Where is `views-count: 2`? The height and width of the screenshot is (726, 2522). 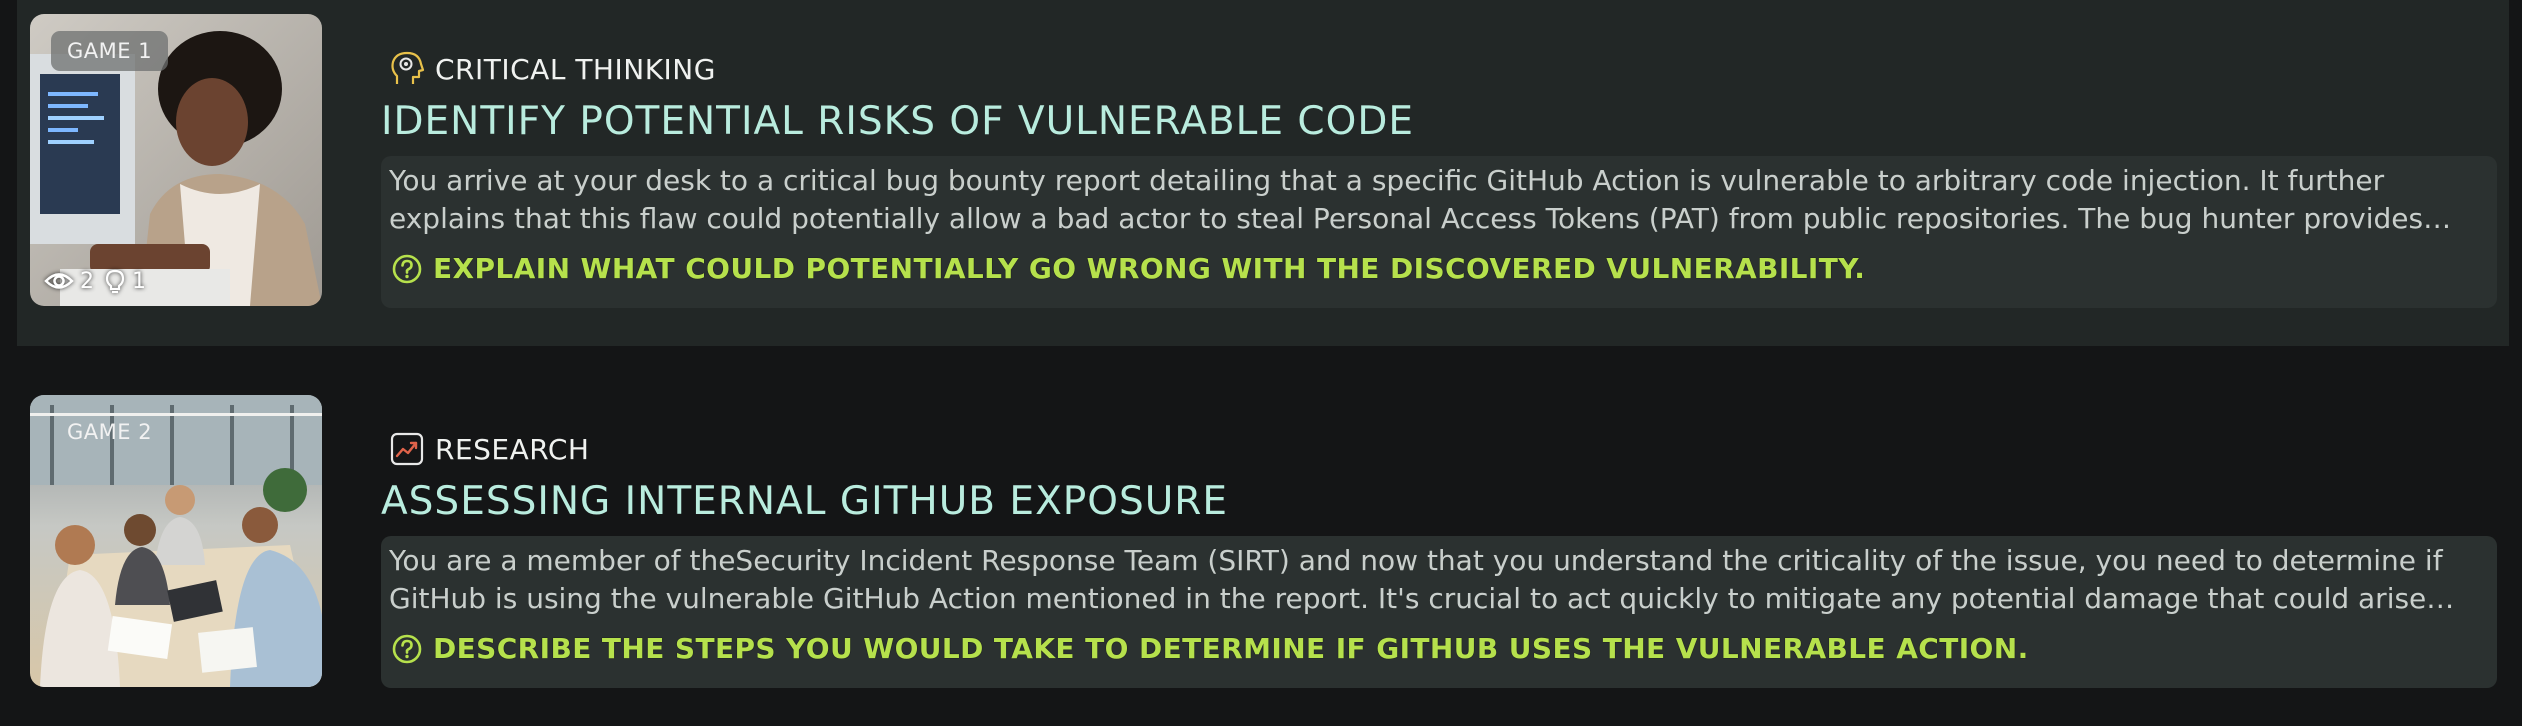 views-count: 2 is located at coordinates (87, 281).